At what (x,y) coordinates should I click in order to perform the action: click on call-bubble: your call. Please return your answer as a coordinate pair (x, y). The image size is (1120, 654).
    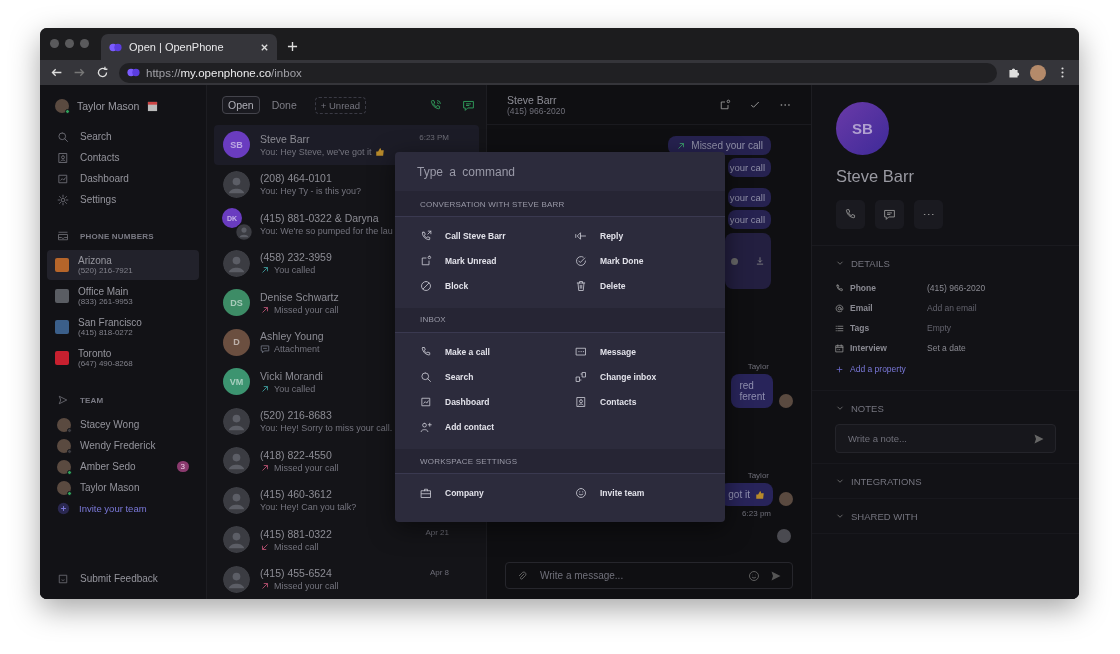
    Looking at the image, I should click on (749, 197).